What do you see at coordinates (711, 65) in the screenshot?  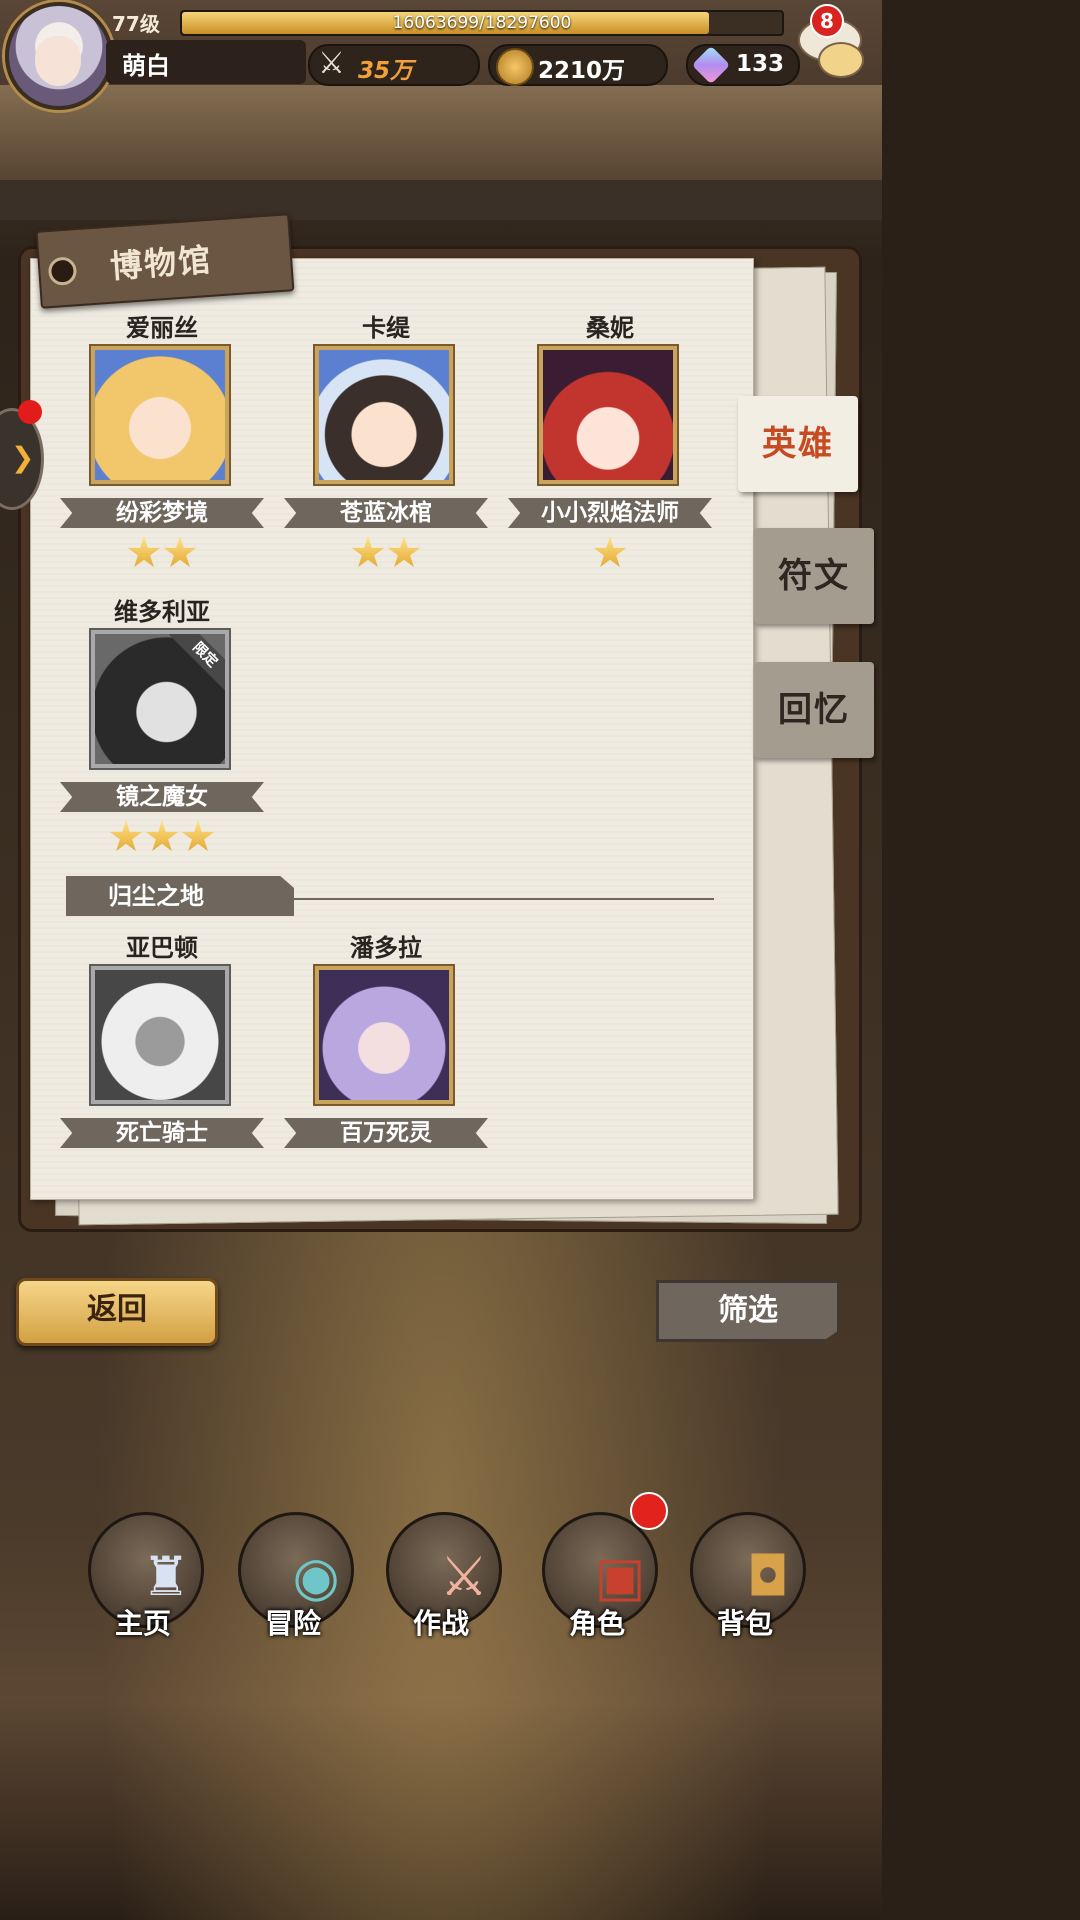 I see `gem-icon` at bounding box center [711, 65].